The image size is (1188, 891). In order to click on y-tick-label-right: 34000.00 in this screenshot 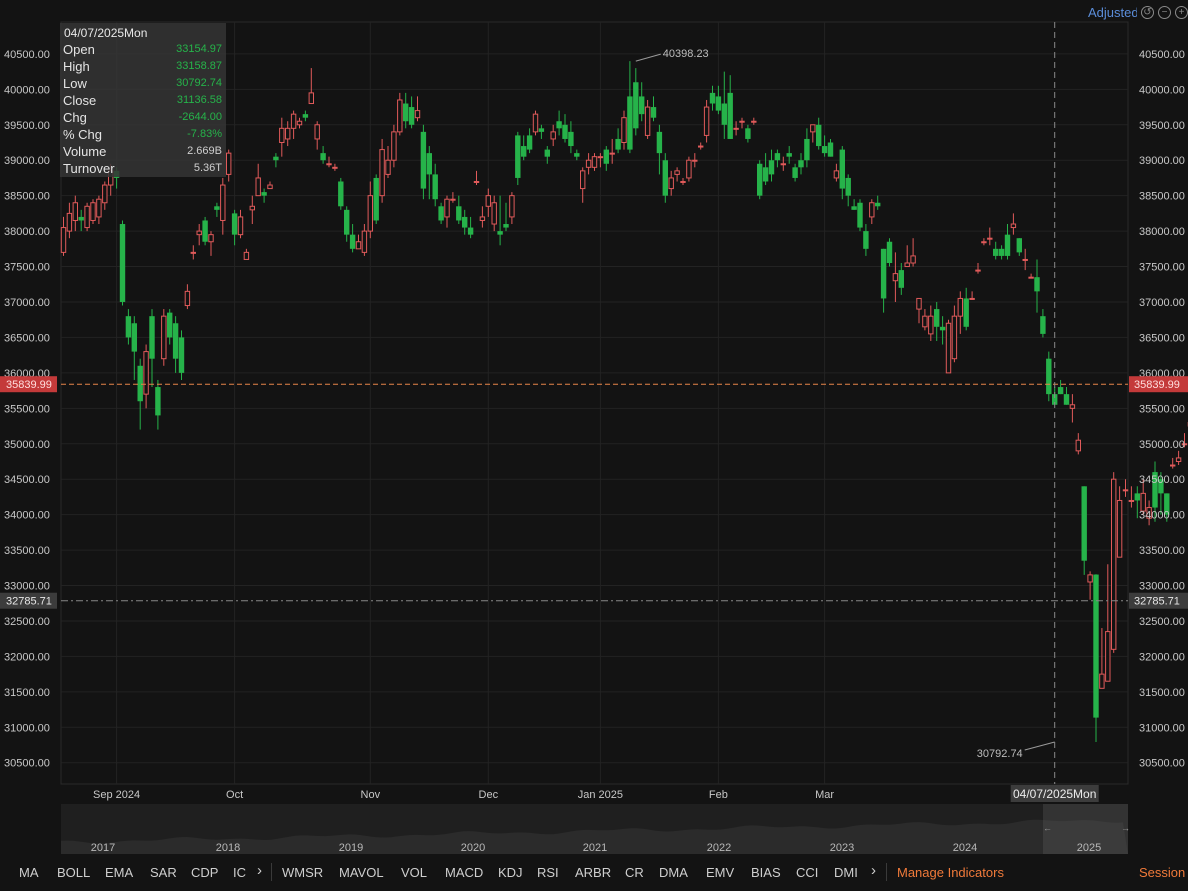, I will do `click(1162, 516)`.